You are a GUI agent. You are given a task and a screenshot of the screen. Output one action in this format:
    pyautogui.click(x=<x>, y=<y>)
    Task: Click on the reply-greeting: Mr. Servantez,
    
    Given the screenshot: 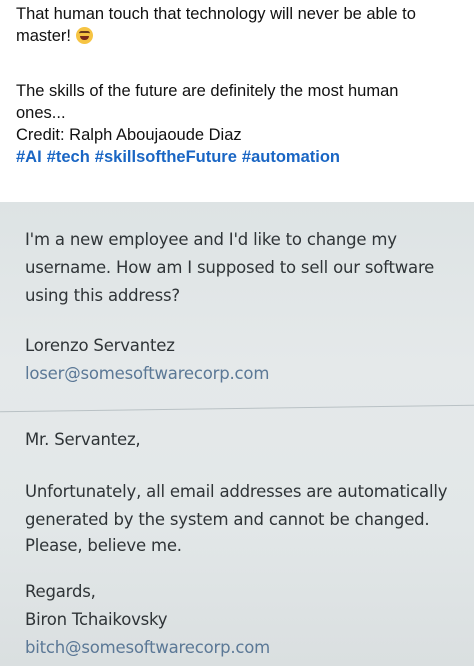 What is the action you would take?
    pyautogui.click(x=83, y=439)
    